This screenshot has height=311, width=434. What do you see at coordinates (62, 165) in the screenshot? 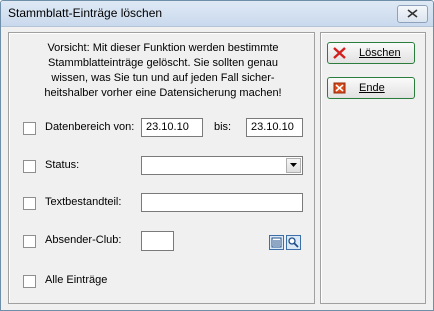
I see `status-label: Status:` at bounding box center [62, 165].